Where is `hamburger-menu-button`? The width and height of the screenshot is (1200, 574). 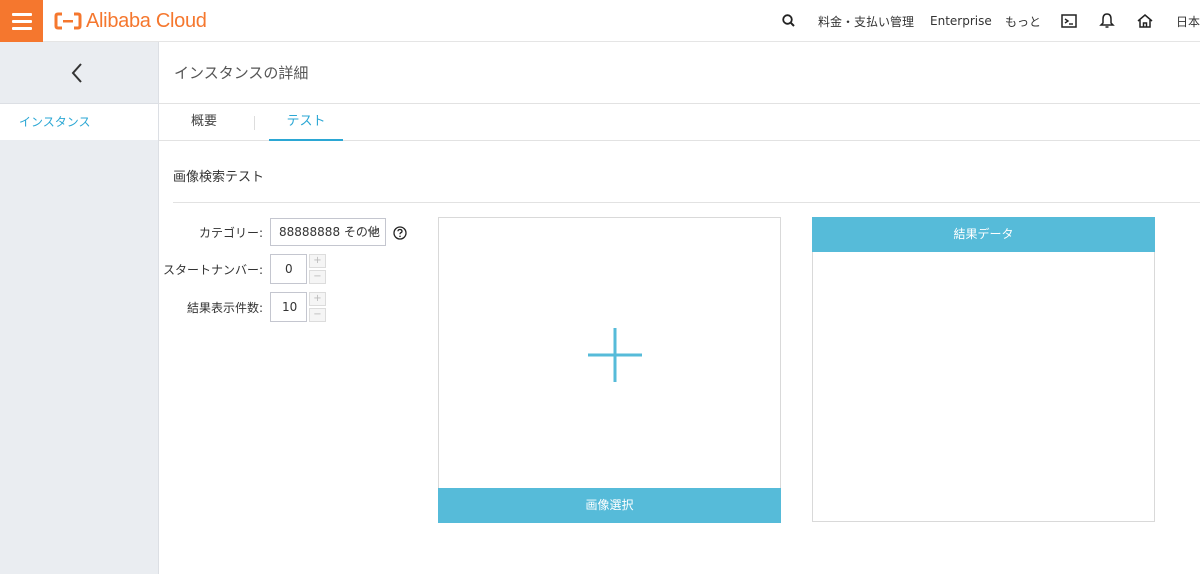
hamburger-menu-button is located at coordinates (21, 21).